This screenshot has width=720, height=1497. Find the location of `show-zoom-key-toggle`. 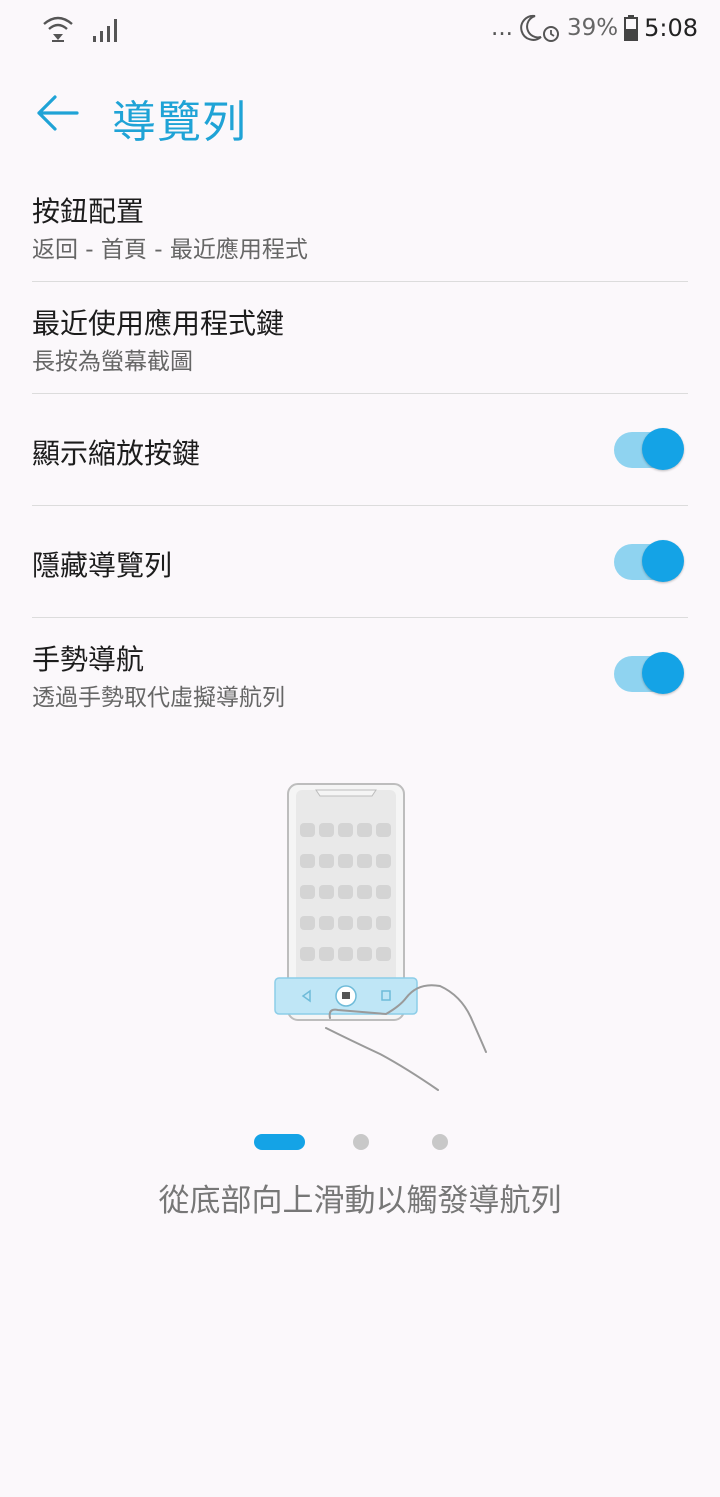

show-zoom-key-toggle is located at coordinates (649, 449).